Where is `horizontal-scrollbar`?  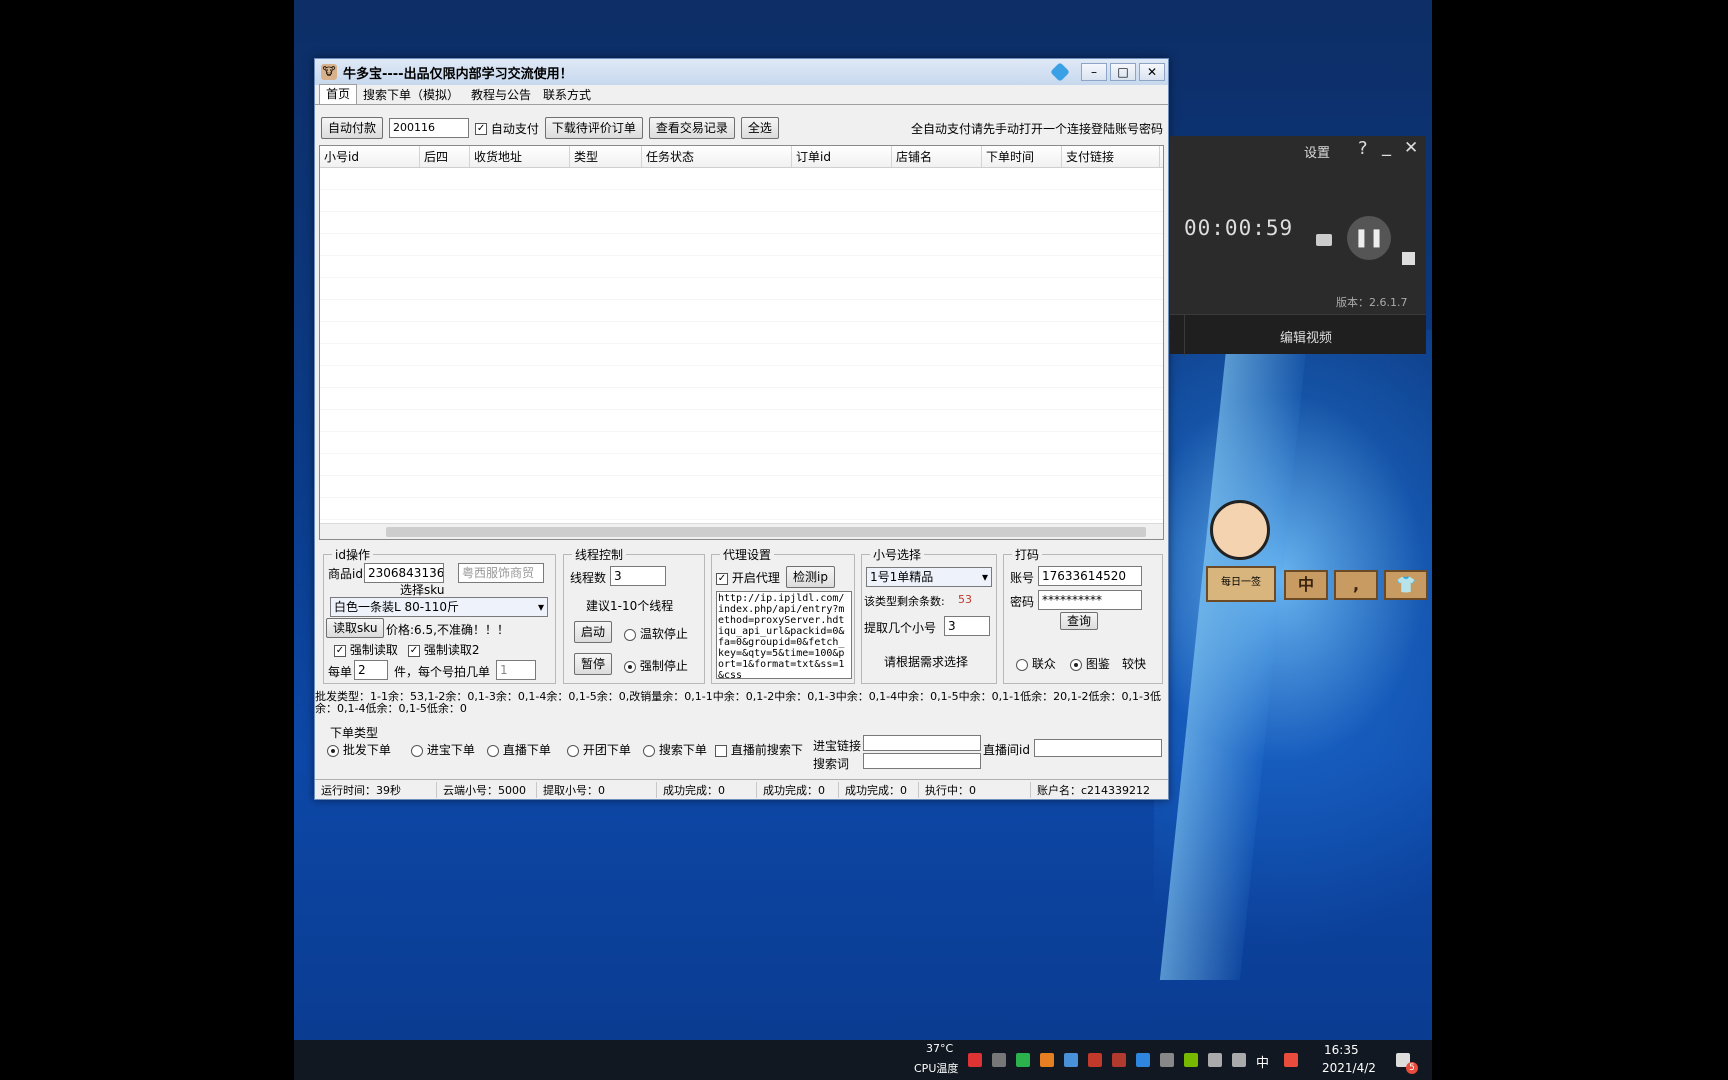
horizontal-scrollbar is located at coordinates (741, 531).